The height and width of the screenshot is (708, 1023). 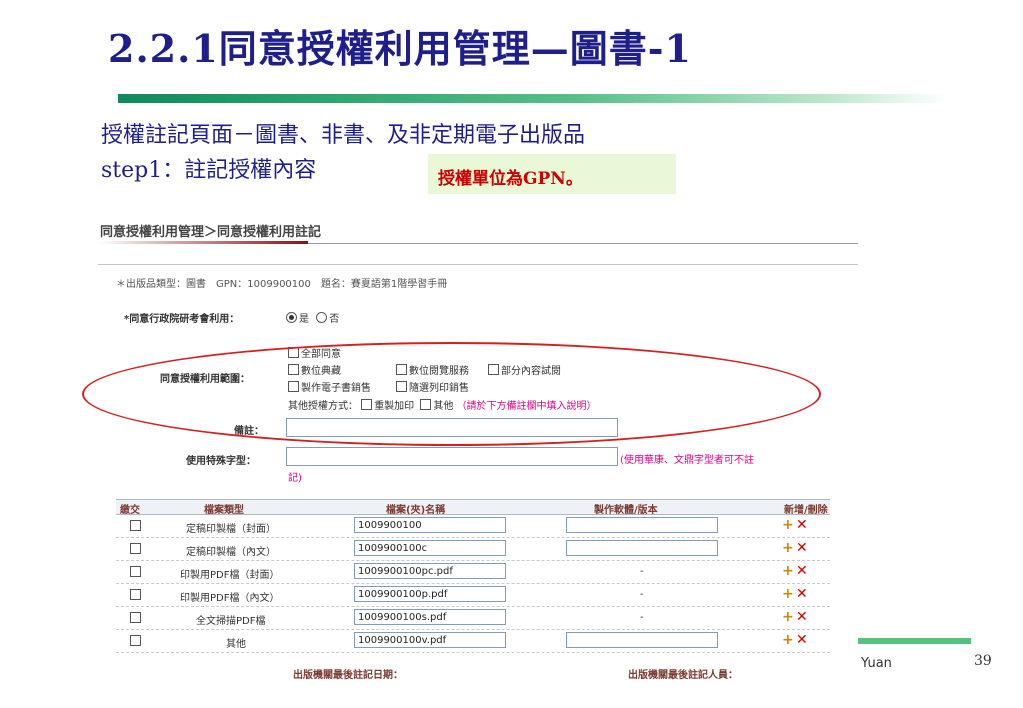 I want to click on footer-accent-bar, so click(x=914, y=641).